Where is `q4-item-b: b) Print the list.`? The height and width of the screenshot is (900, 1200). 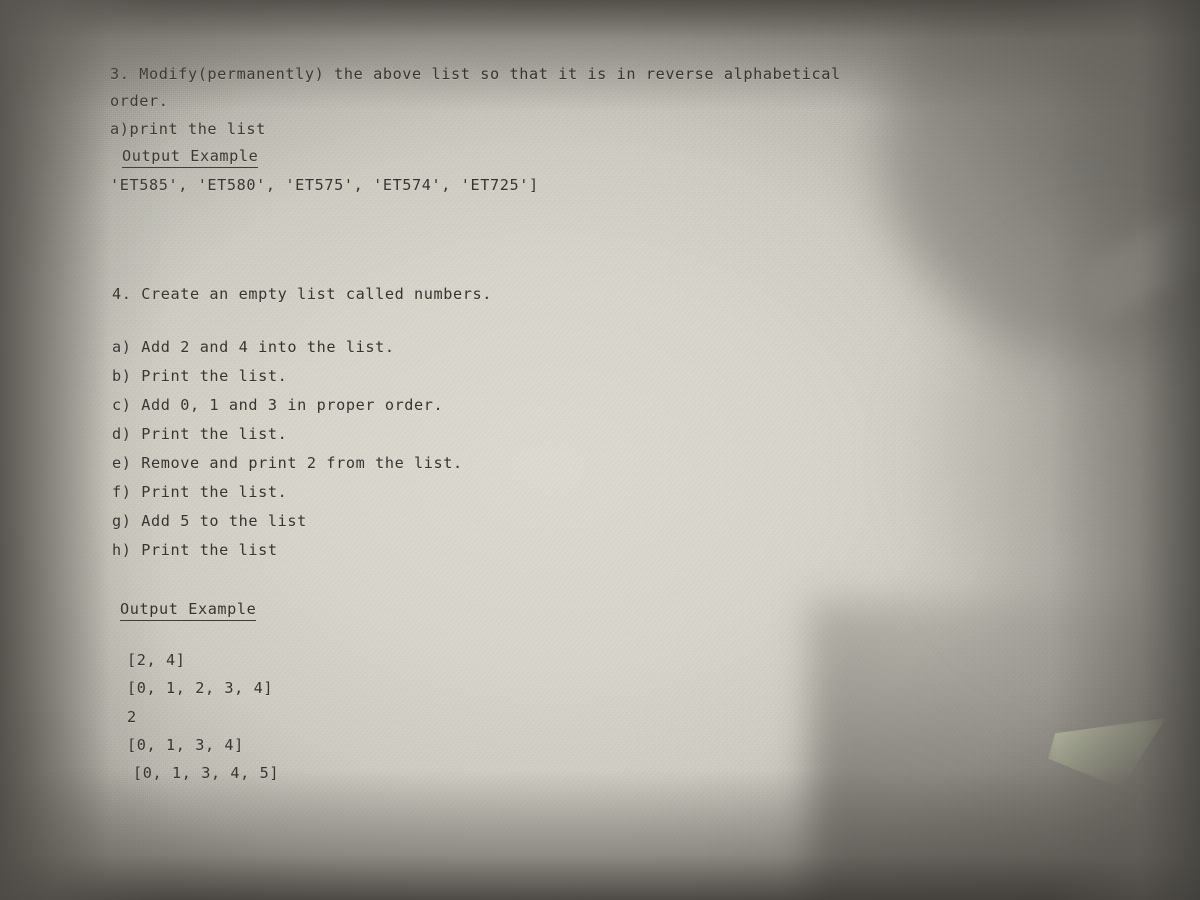 q4-item-b: b) Print the list. is located at coordinates (200, 376).